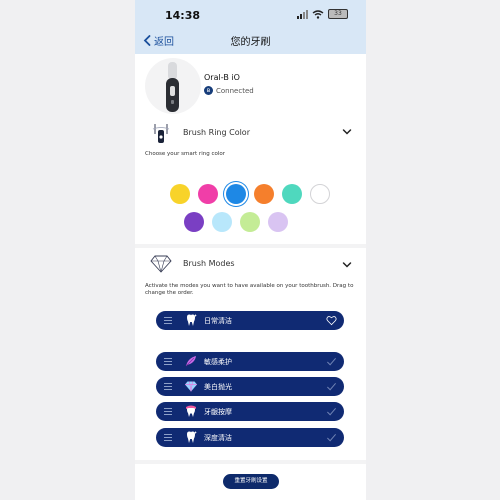 The image size is (500, 500). Describe the element at coordinates (250, 361) in the screenshot. I see `brush-mode-sensitive: 敏感柔护` at that location.